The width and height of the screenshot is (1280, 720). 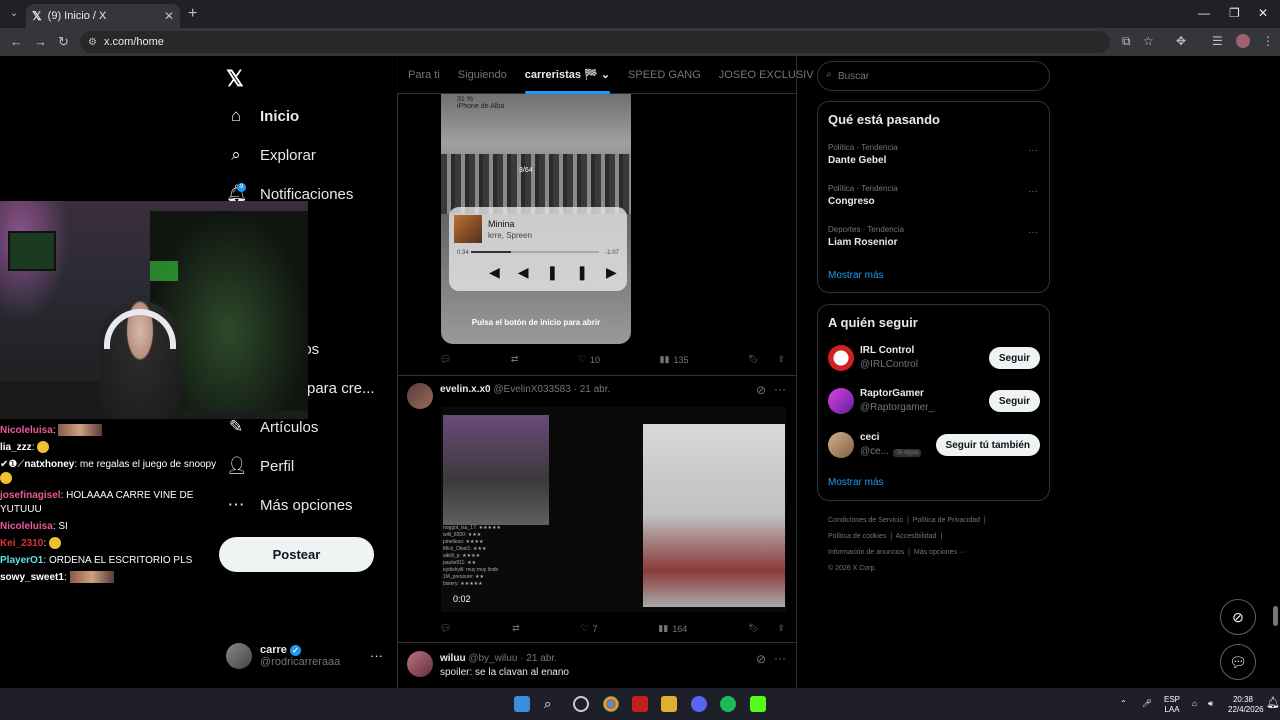 What do you see at coordinates (728, 704) in the screenshot?
I see `spotify-icon` at bounding box center [728, 704].